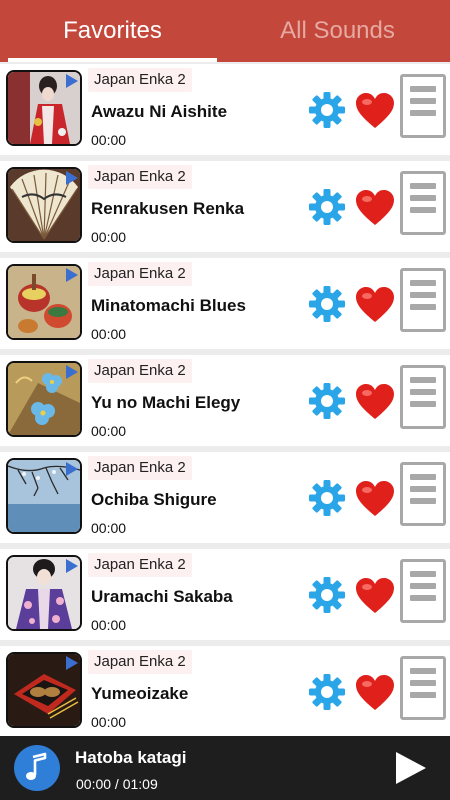 This screenshot has height=800, width=450. Describe the element at coordinates (131, 757) in the screenshot. I see `now-playing-title: Hatoba katagi` at that location.